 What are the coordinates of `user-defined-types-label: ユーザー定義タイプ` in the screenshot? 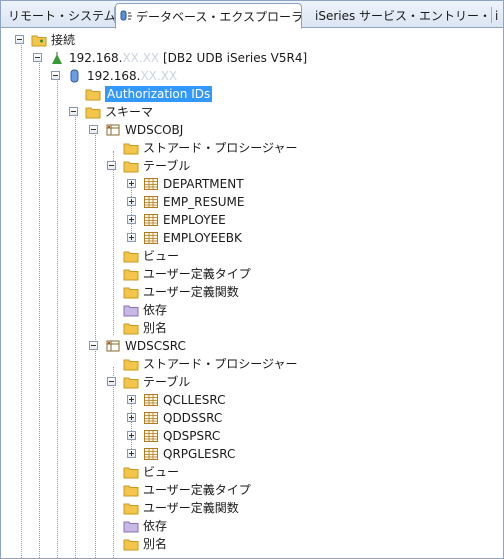 It's located at (197, 490).